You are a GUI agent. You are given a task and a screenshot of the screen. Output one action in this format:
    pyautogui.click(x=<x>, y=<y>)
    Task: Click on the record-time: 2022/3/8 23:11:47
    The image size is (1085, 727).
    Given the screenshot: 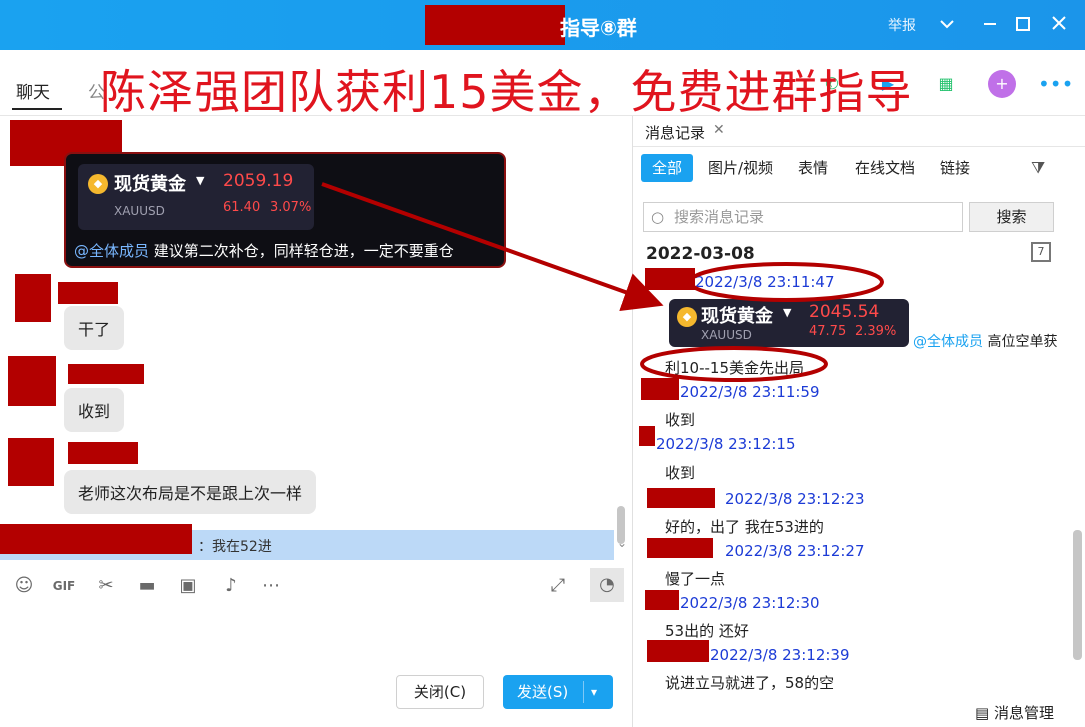 What is the action you would take?
    pyautogui.click(x=765, y=282)
    